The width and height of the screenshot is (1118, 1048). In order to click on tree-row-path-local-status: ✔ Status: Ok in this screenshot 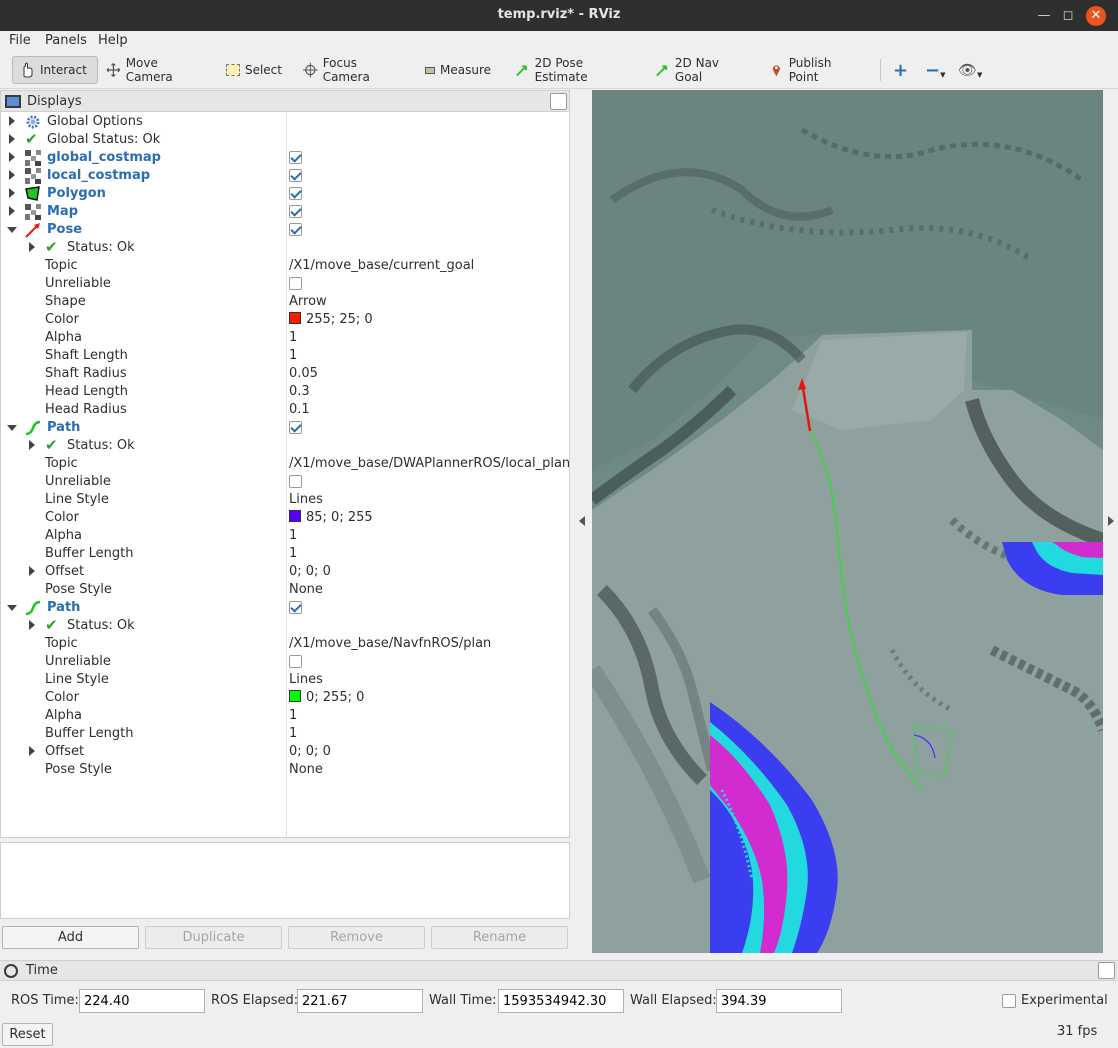, I will do `click(285, 445)`.